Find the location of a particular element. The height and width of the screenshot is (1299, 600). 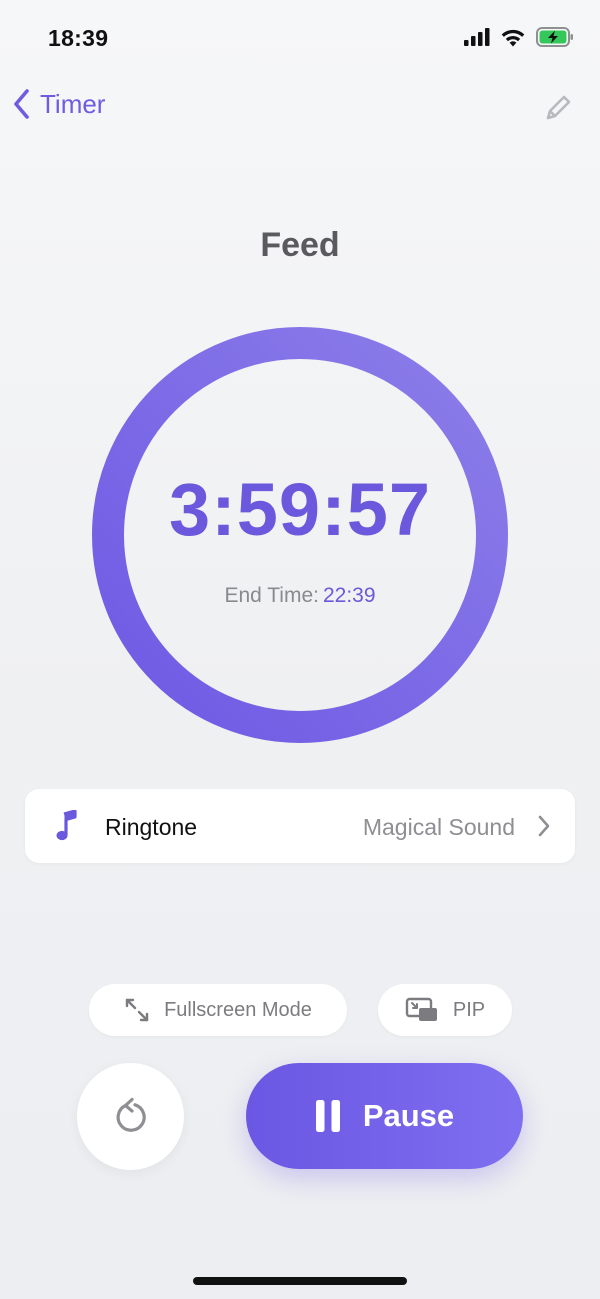

expand-arrows-icon is located at coordinates (137, 1010).